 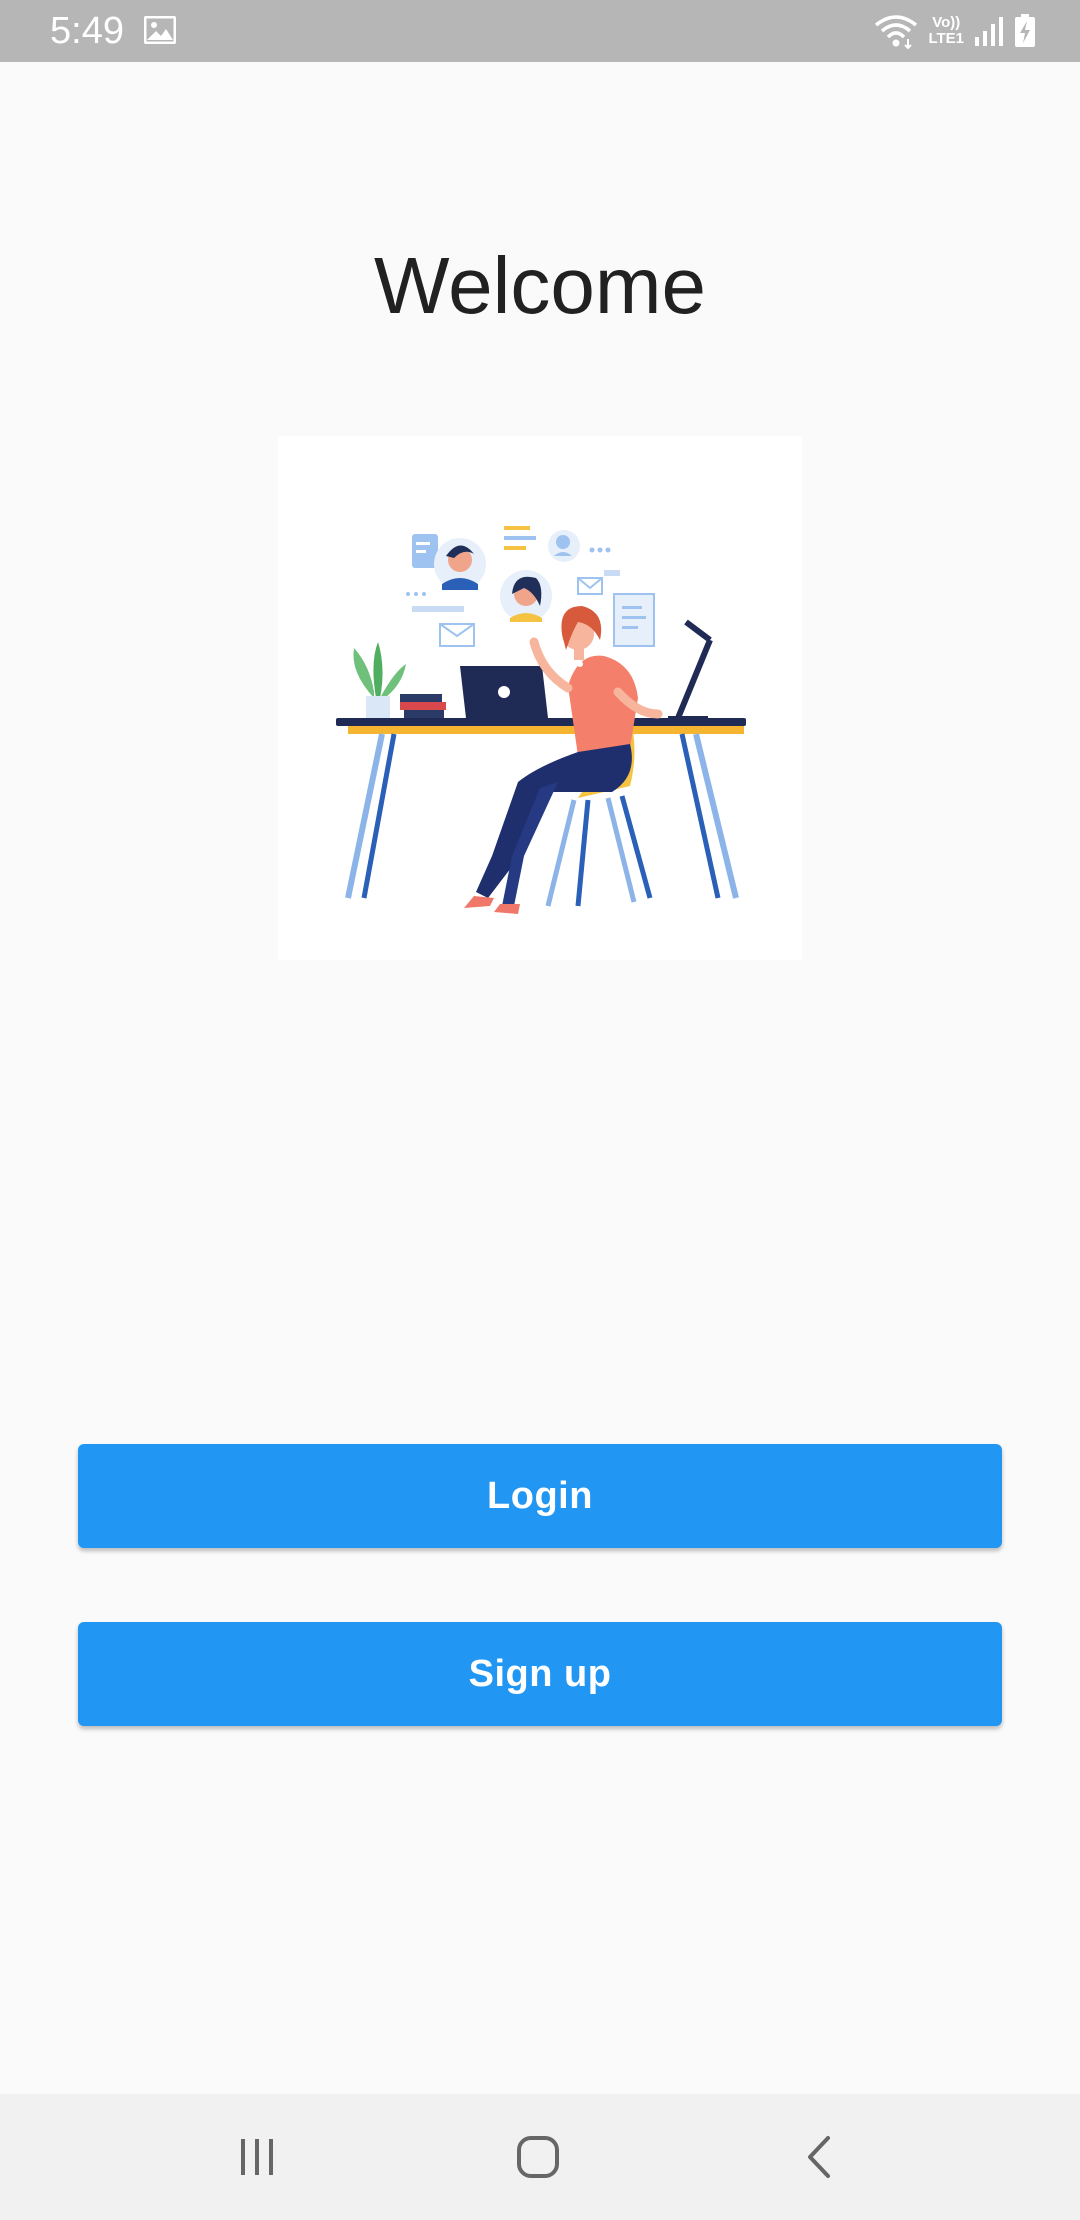 I want to click on status-icons: Vo)) LTE1, so click(x=955, y=31).